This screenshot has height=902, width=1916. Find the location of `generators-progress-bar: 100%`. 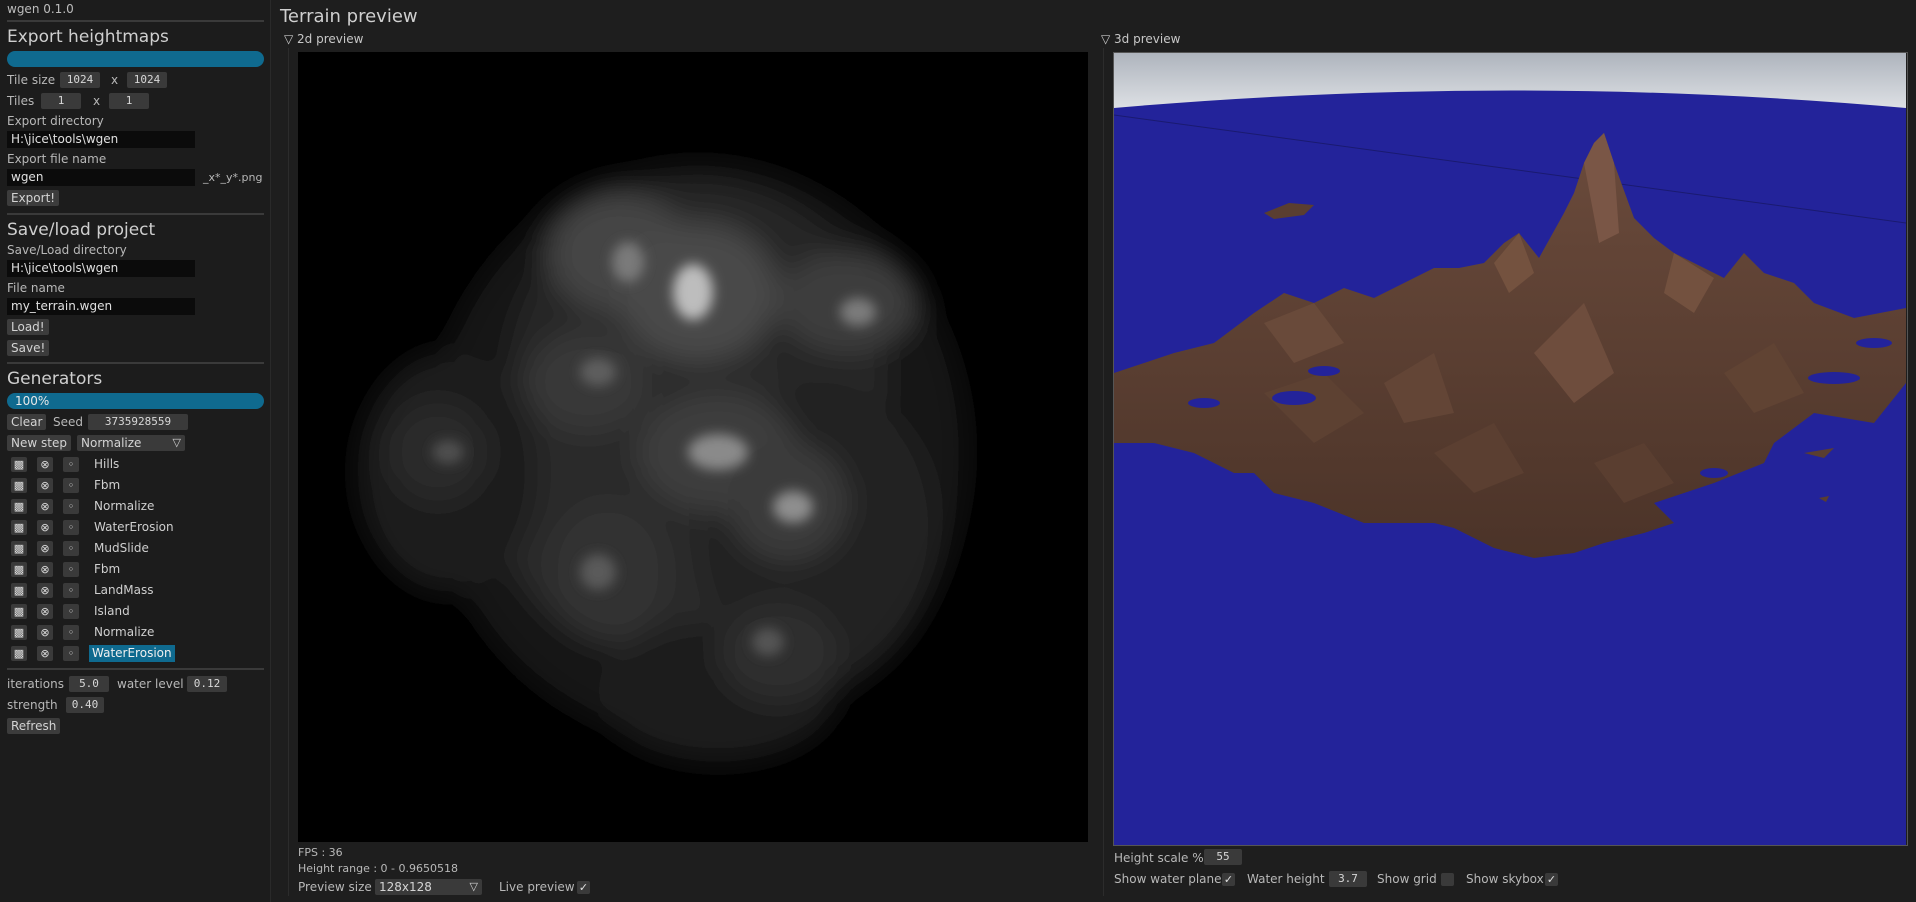

generators-progress-bar: 100% is located at coordinates (135, 401).